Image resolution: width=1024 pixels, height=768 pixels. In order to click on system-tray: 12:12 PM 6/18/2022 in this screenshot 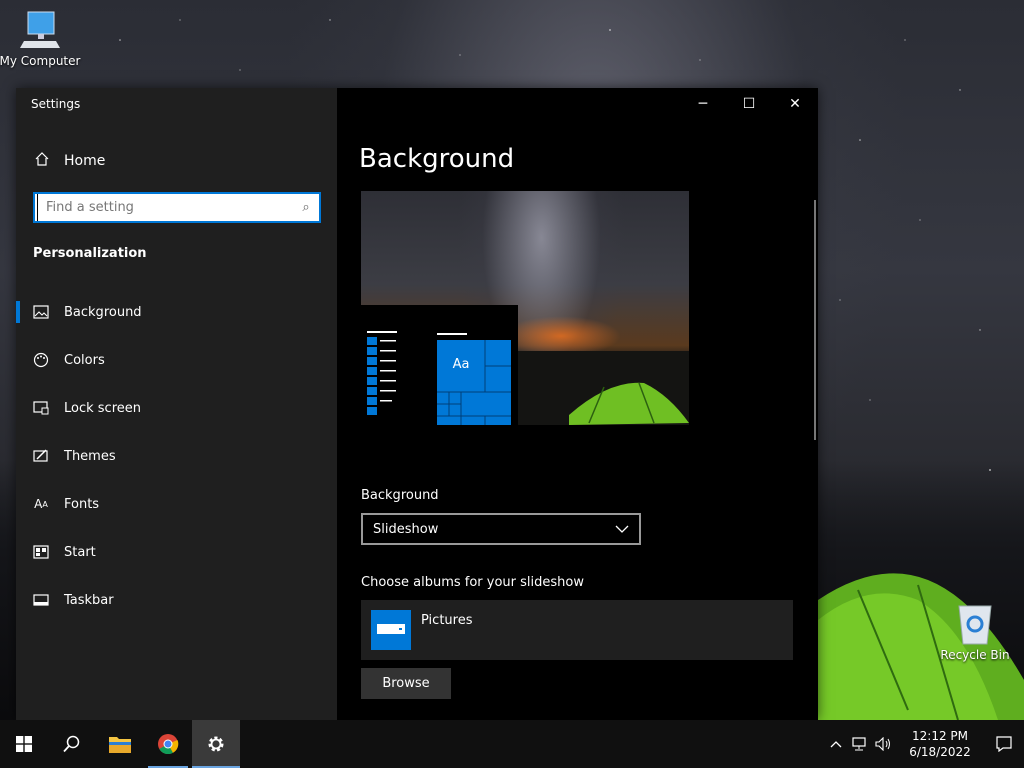, I will do `click(924, 744)`.